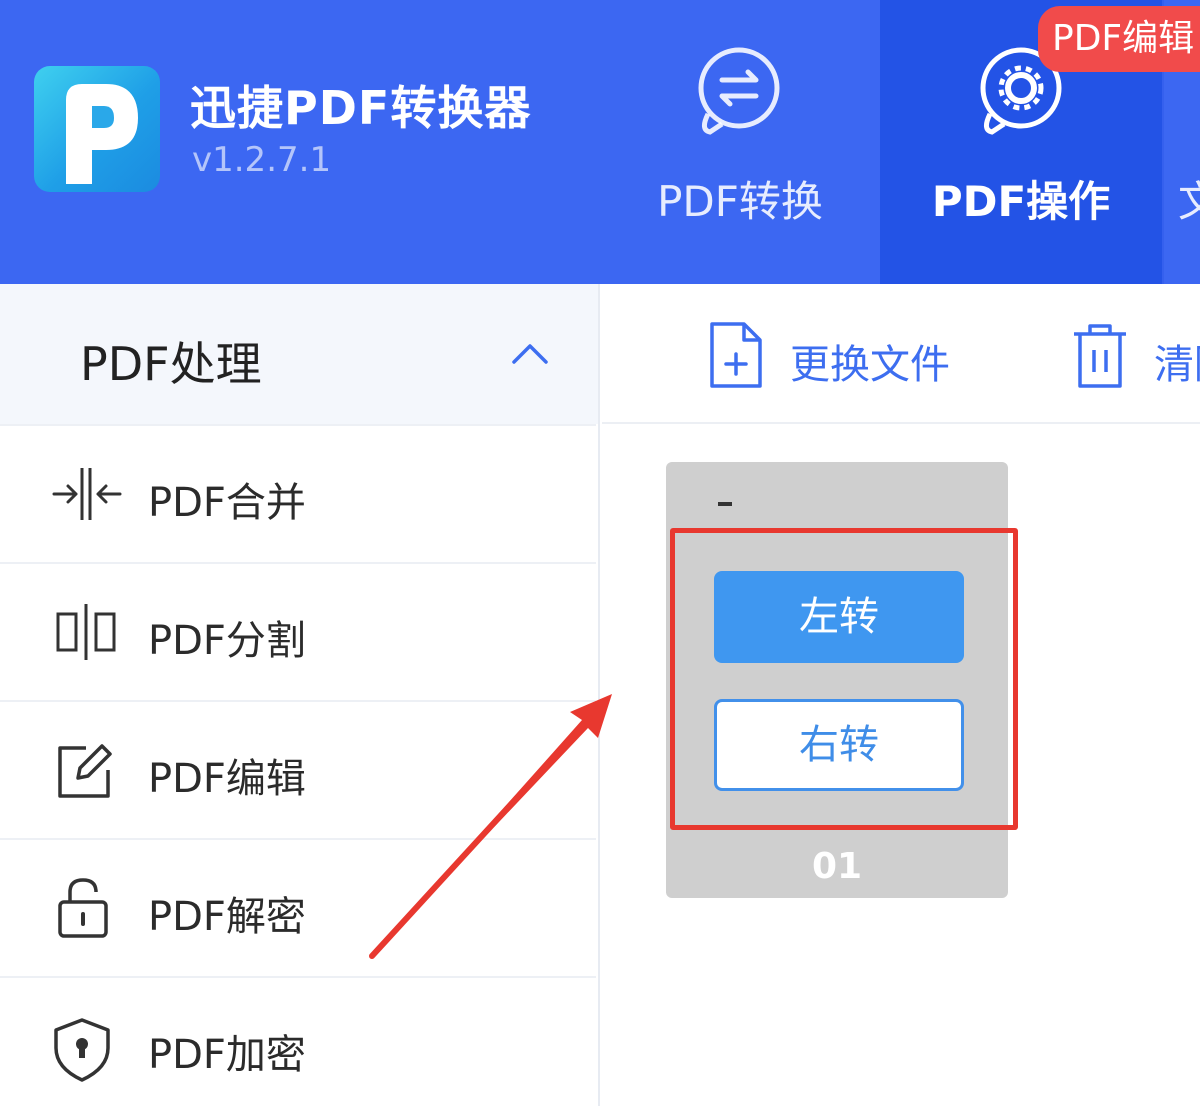 Image resolution: width=1200 pixels, height=1106 pixels. I want to click on split-icon, so click(86, 632).